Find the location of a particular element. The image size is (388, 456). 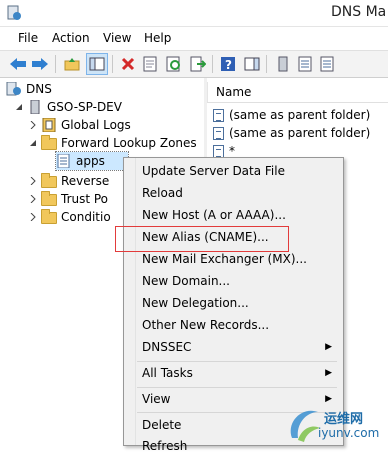

column-name-label: Name is located at coordinates (229, 92).